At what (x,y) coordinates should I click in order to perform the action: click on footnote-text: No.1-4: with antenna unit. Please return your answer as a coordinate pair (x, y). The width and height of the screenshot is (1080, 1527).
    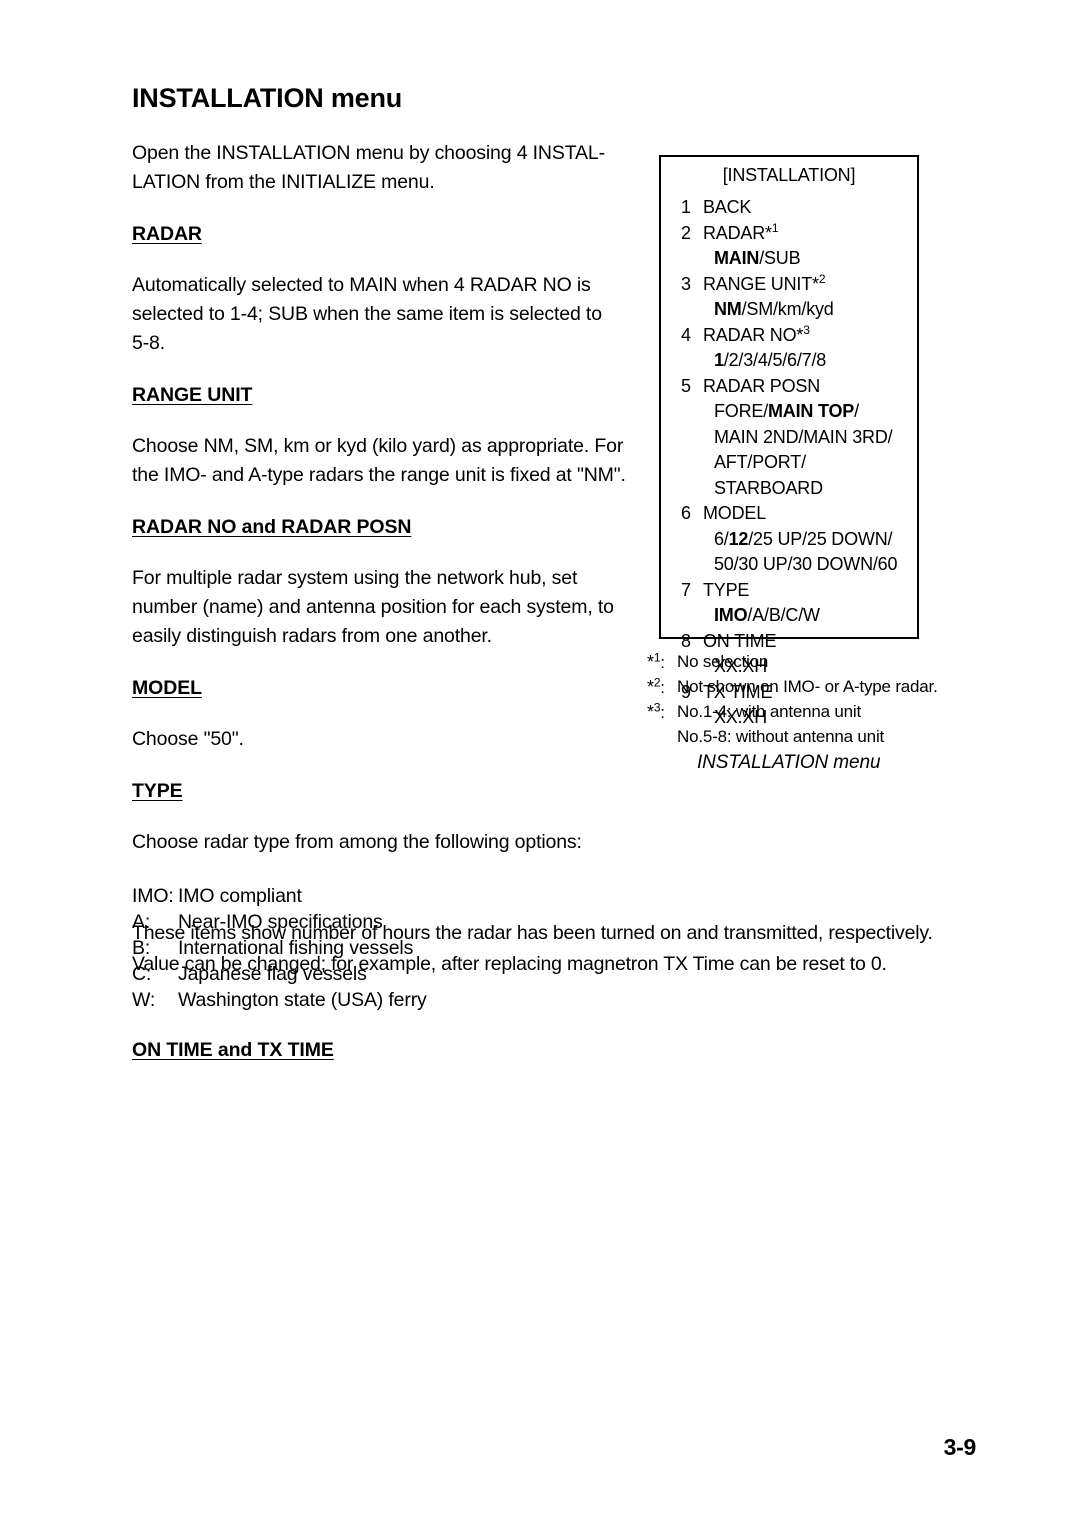
    Looking at the image, I should click on (769, 711).